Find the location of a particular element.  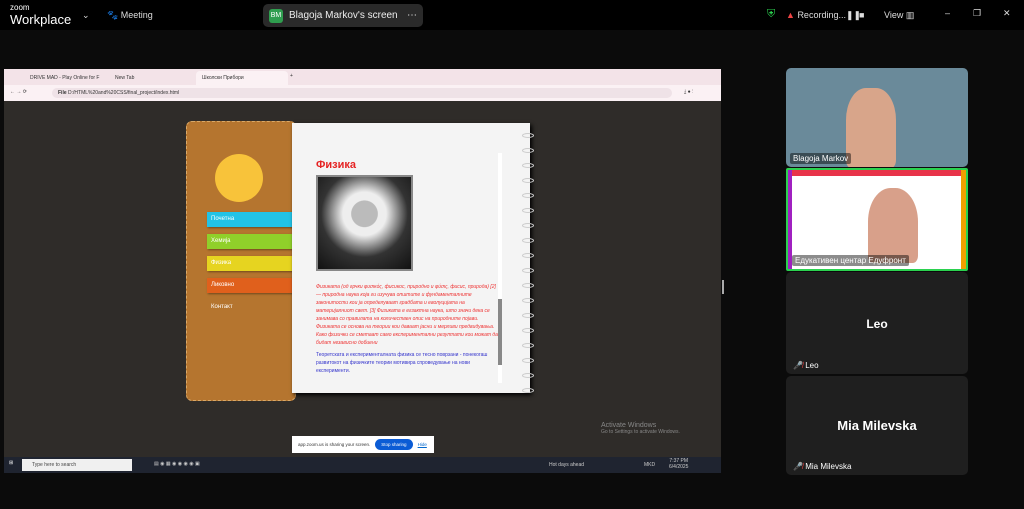

menu-item-art: Ликовно is located at coordinates (251, 285).